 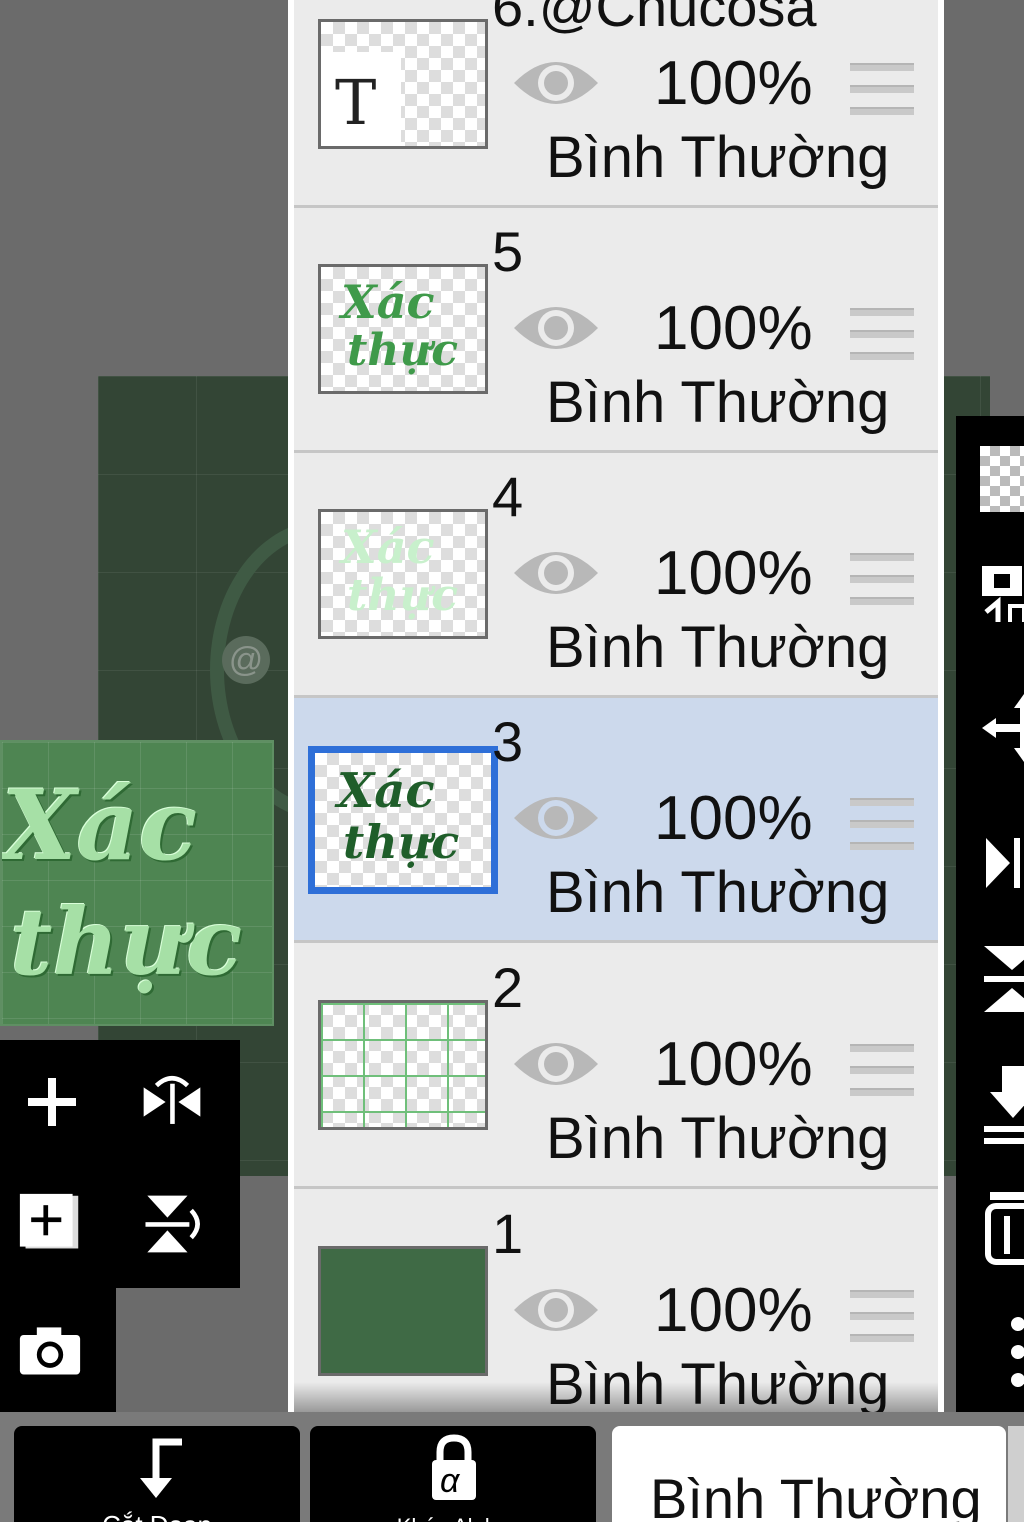 I want to click on layer-name: 2, so click(x=508, y=987).